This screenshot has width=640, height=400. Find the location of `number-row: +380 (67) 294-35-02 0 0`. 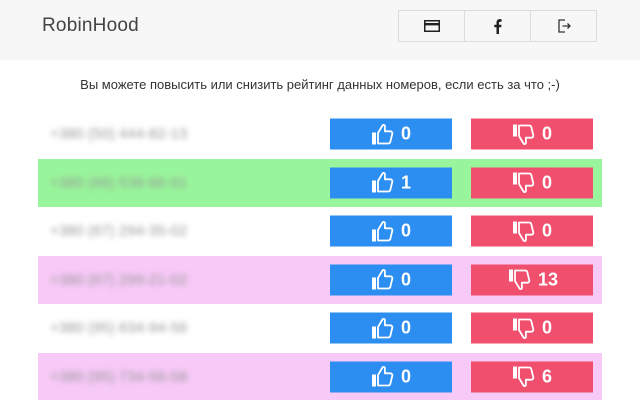

number-row: +380 (67) 294-35-02 0 0 is located at coordinates (320, 231).